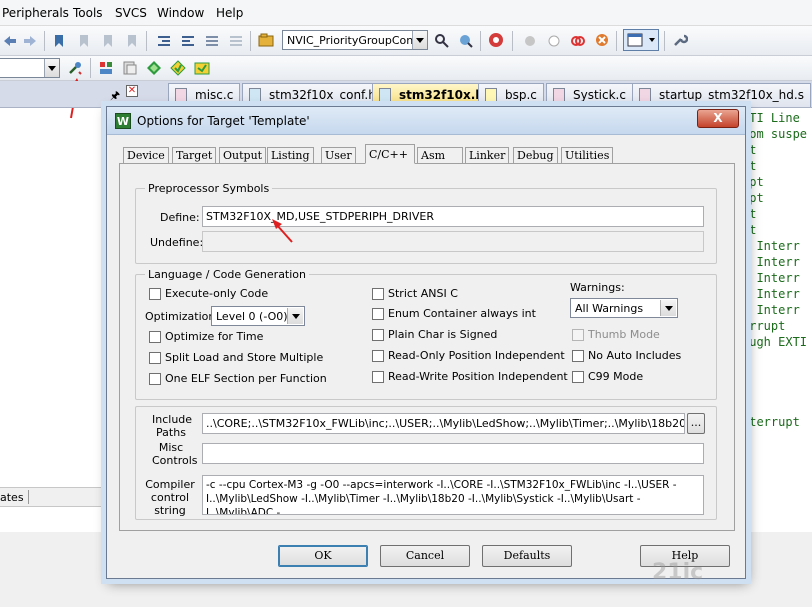 The image size is (812, 607). I want to click on tab-device: Device, so click(146, 155).